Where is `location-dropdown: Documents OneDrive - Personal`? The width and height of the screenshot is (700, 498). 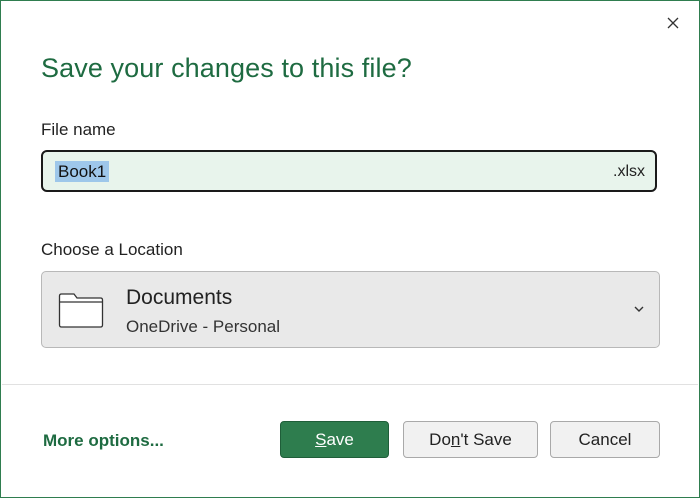
location-dropdown: Documents OneDrive - Personal is located at coordinates (350, 309).